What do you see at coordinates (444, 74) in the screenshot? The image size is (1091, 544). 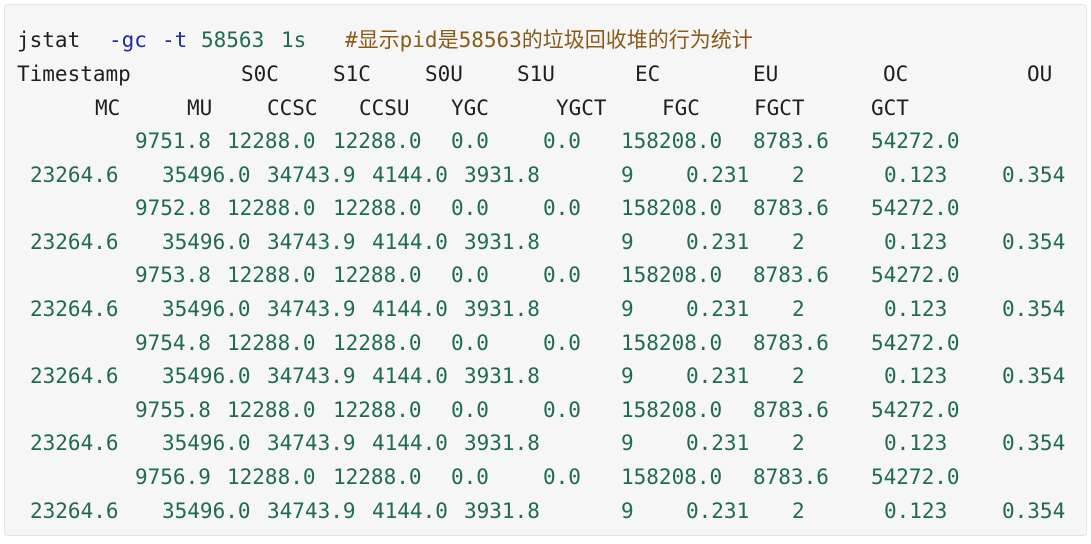 I see `column-header: S0U` at bounding box center [444, 74].